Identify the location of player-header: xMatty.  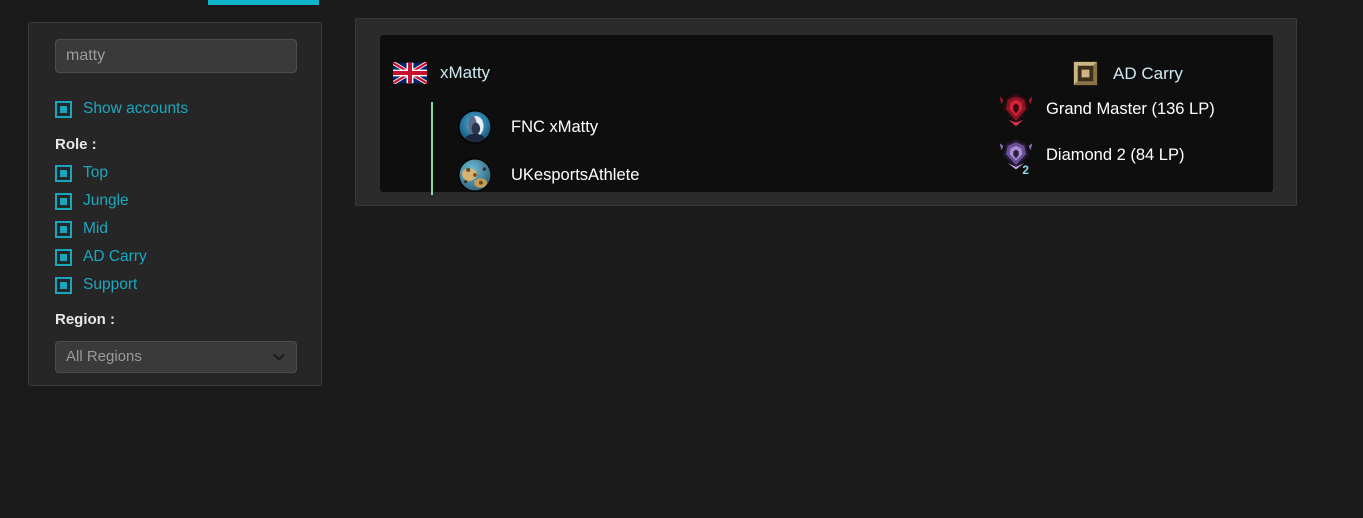
(441, 73).